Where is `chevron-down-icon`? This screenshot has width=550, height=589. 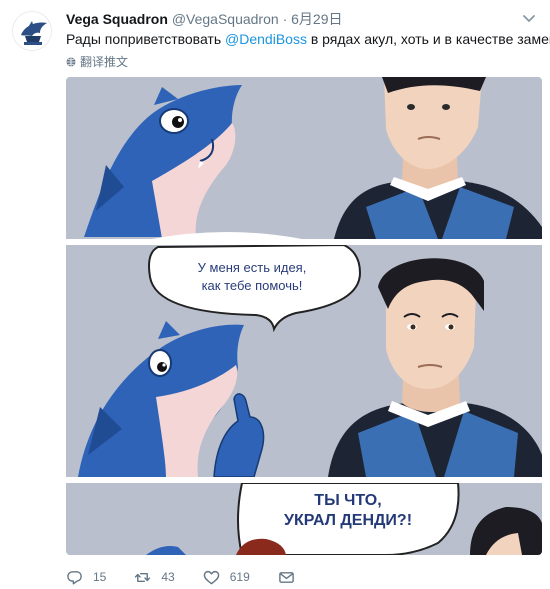
chevron-down-icon is located at coordinates (529, 19).